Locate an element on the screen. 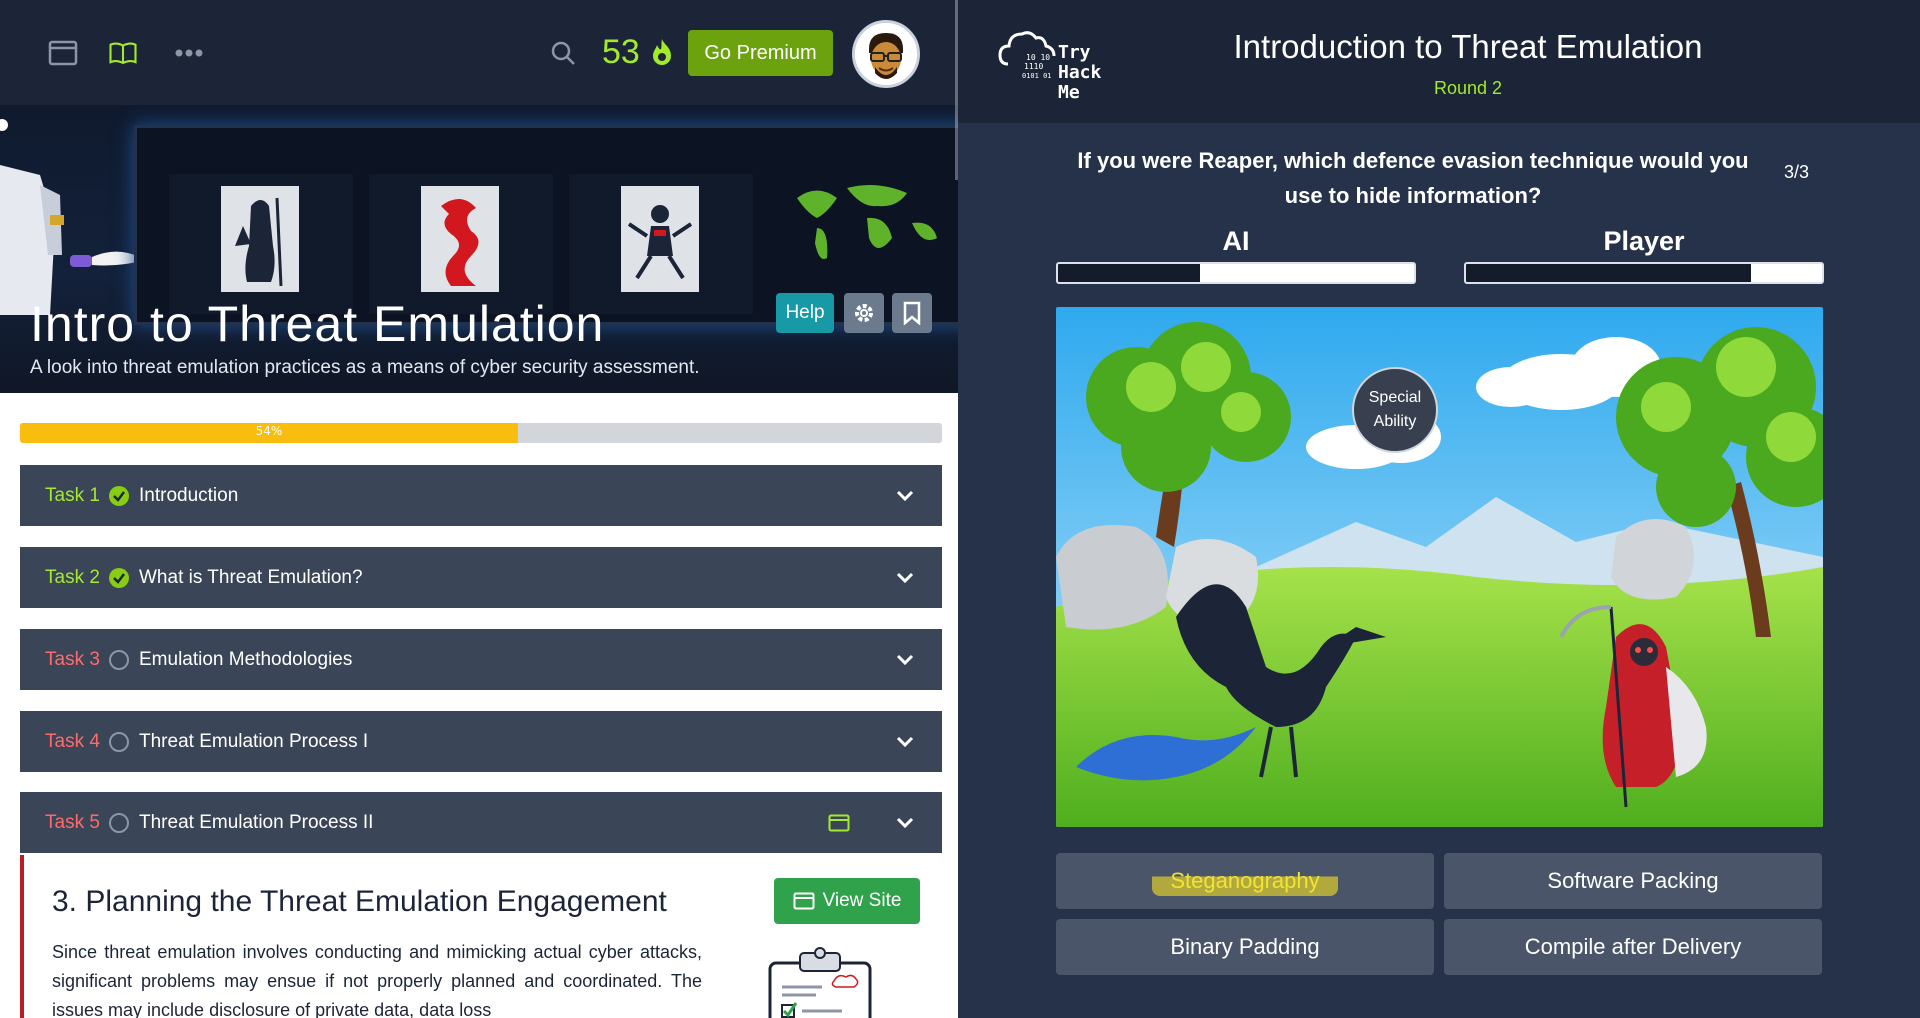  svg-text: 10 10 is located at coordinates (1038, 57).